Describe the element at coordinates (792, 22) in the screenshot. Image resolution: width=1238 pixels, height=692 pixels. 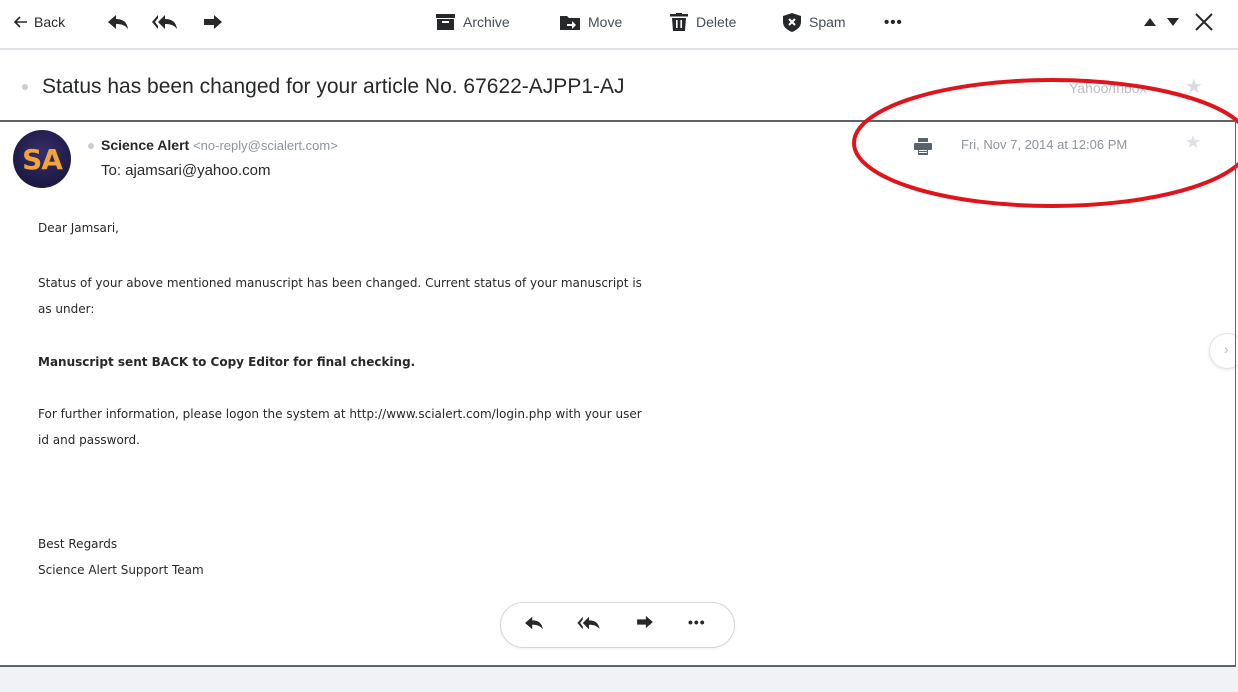
I see `shield-icon` at that location.